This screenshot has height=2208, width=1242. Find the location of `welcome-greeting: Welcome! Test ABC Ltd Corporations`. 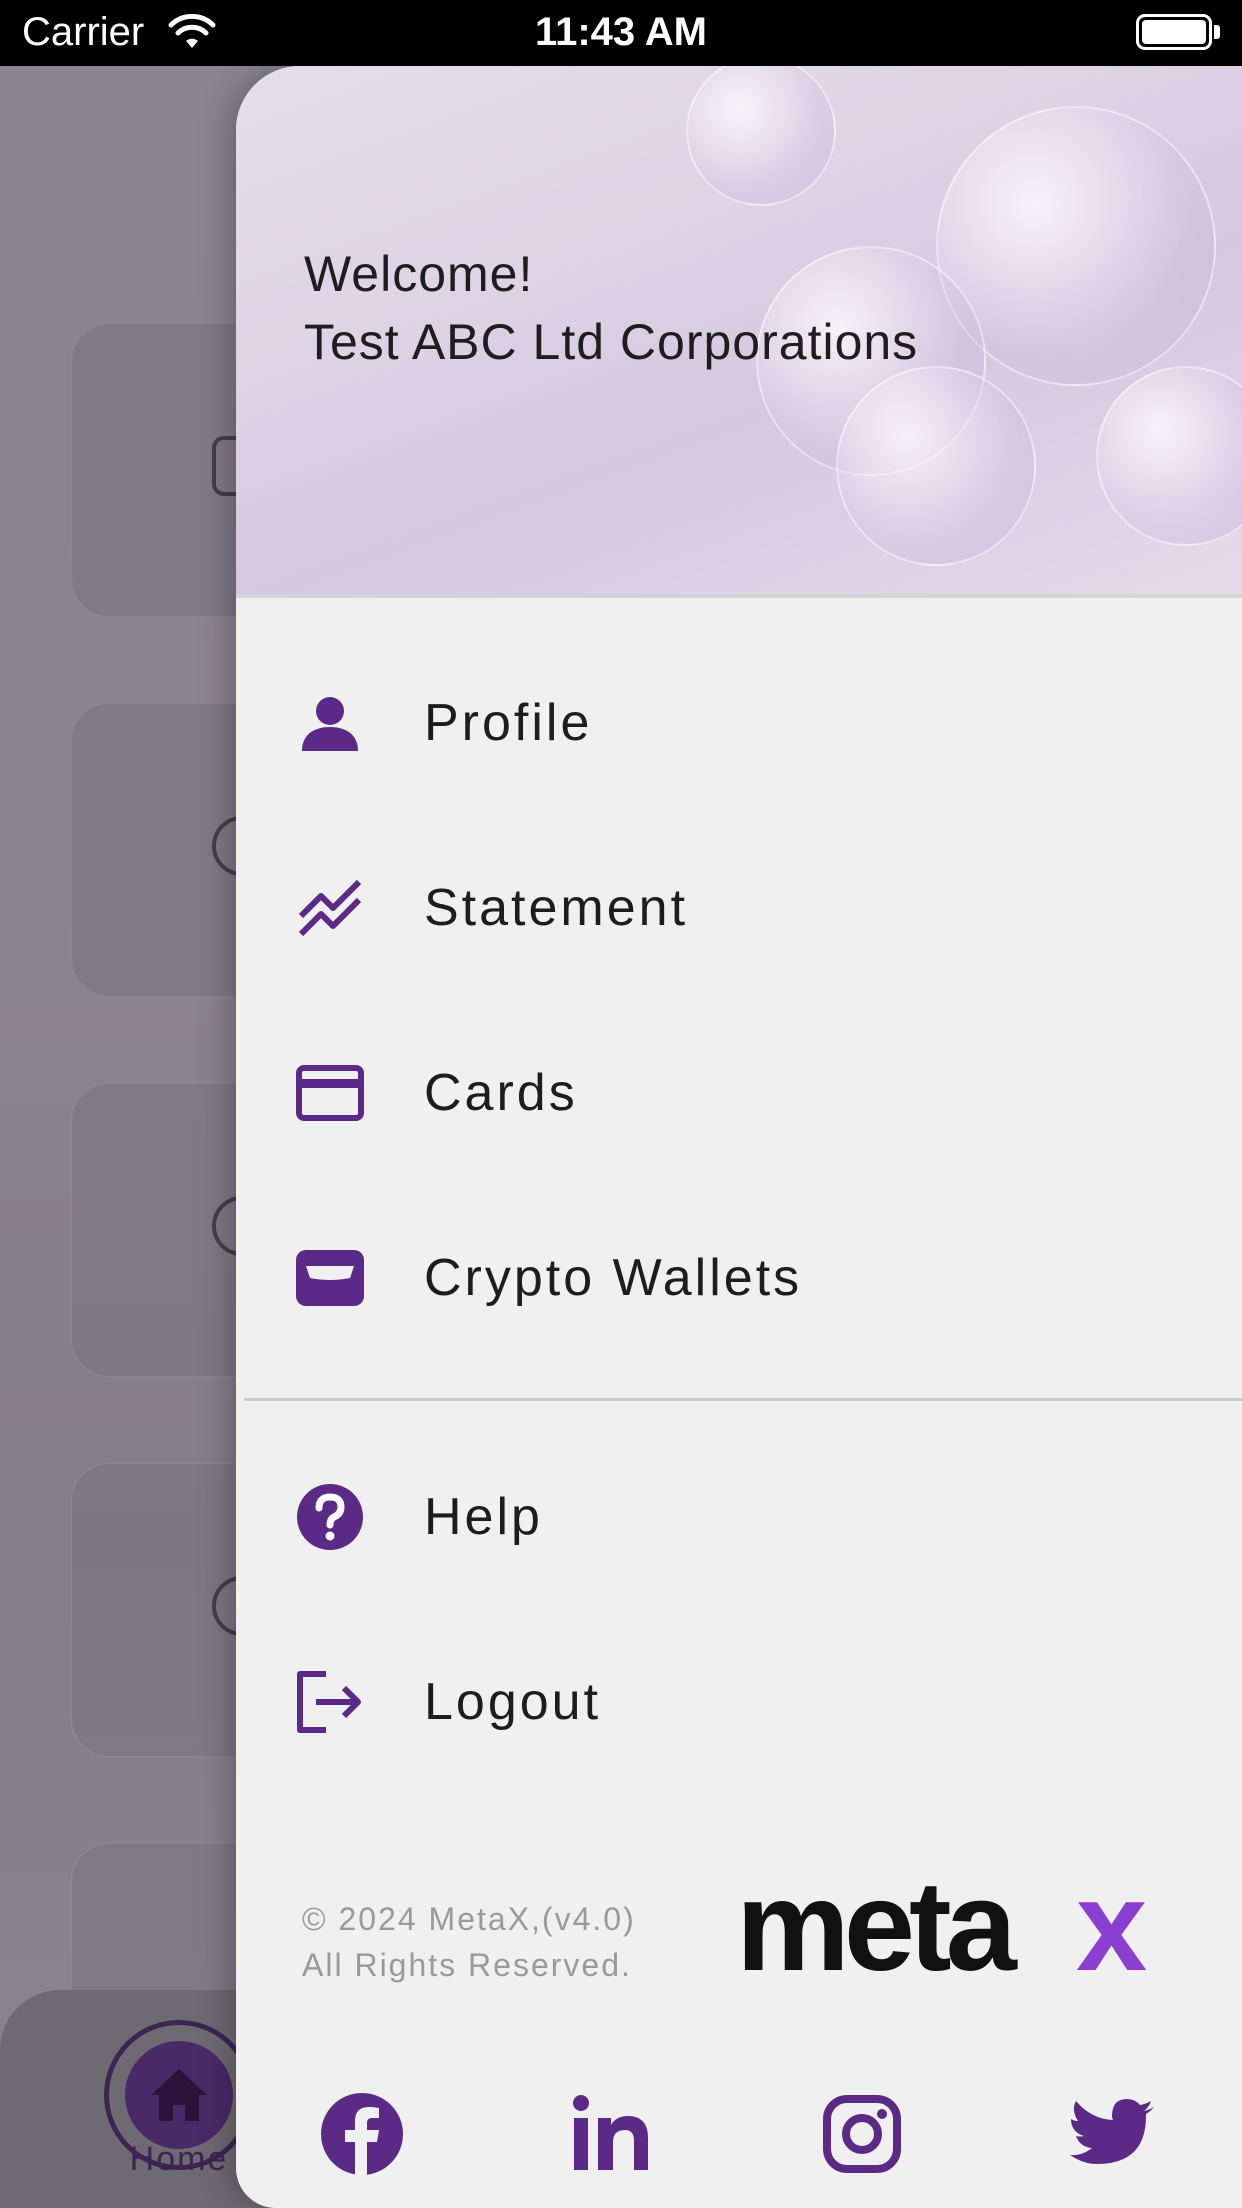

welcome-greeting: Welcome! Test ABC Ltd Corporations is located at coordinates (611, 308).